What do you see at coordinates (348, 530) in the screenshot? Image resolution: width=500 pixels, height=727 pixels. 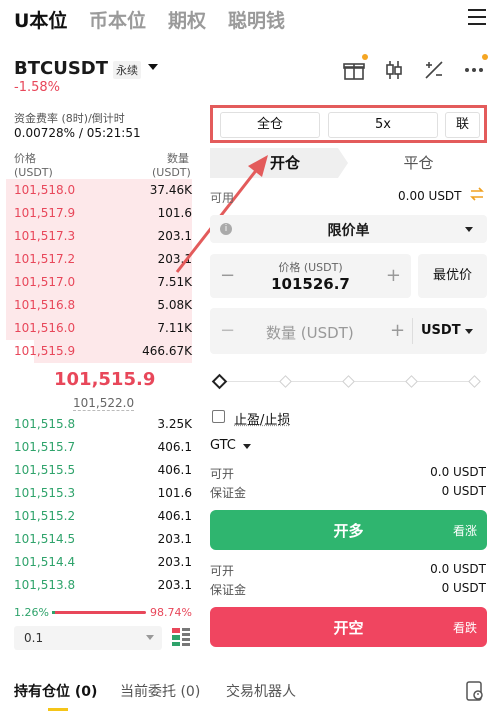 I see `open-long-button: 开多 看涨` at bounding box center [348, 530].